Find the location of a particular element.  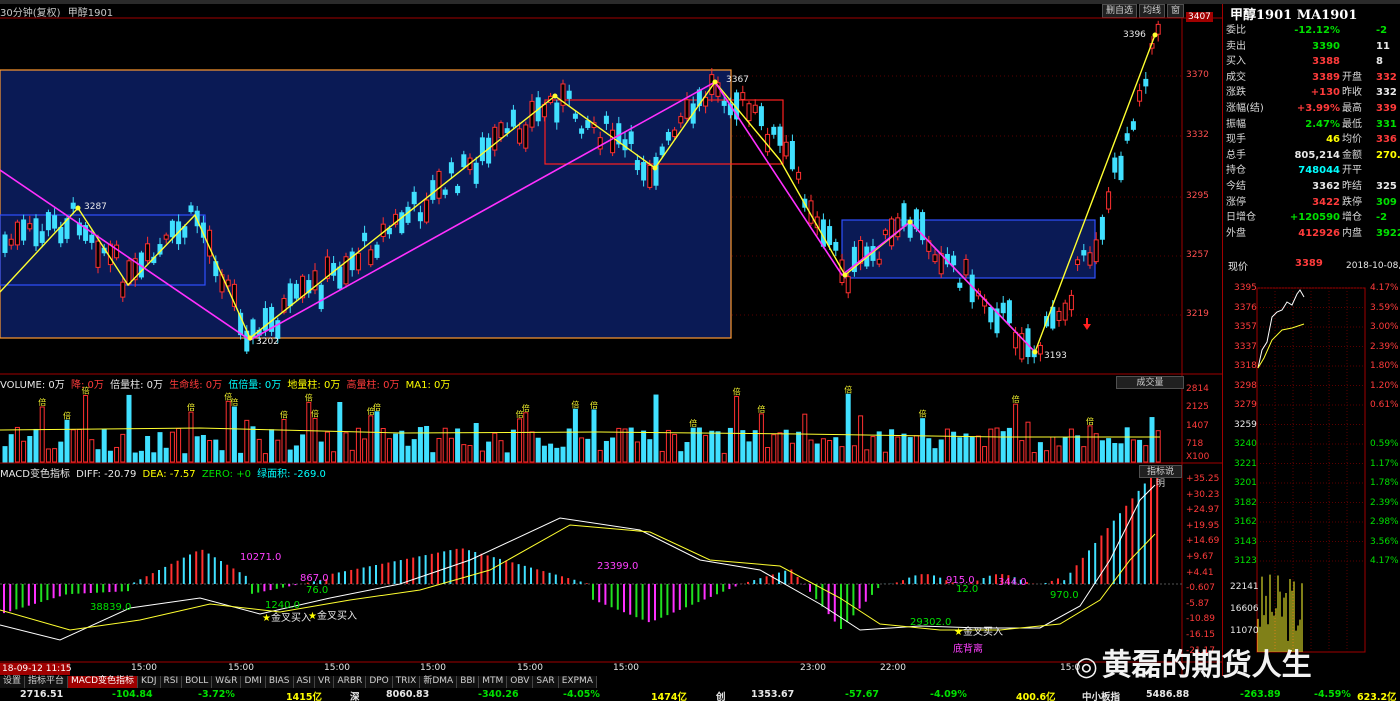

tab-indicator: TRIX is located at coordinates (406, 682).